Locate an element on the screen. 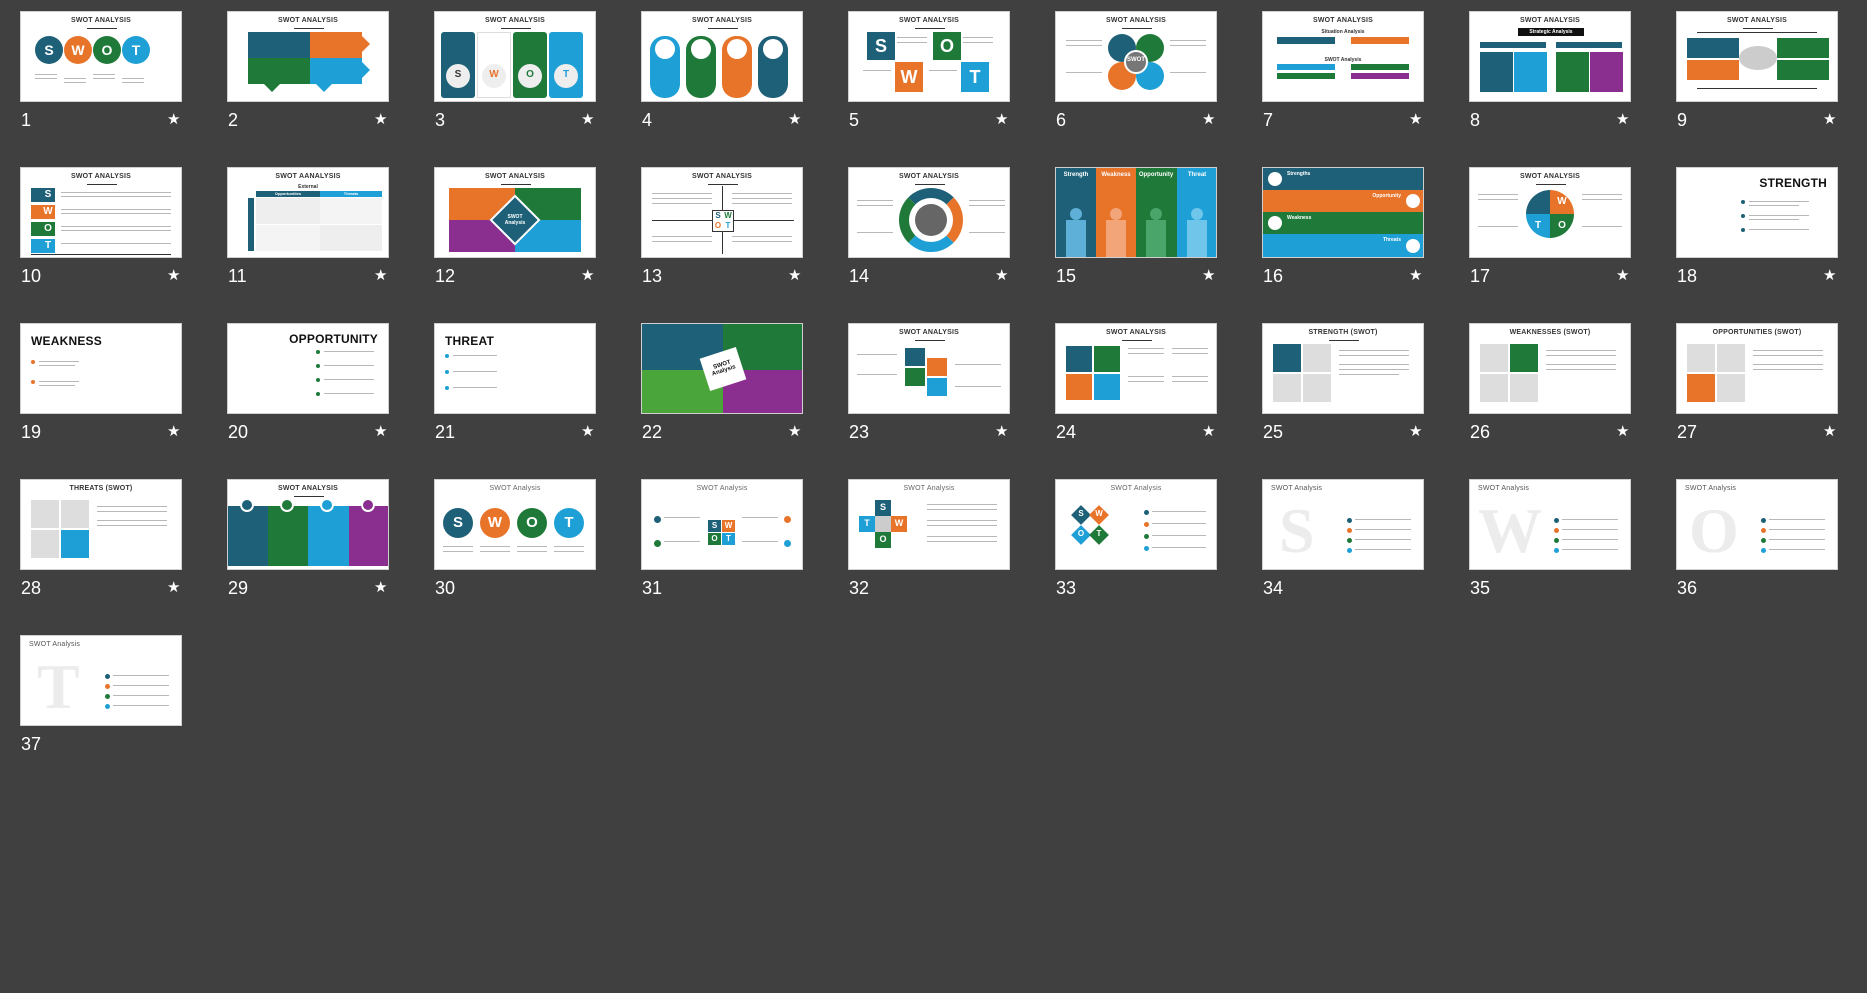 The image size is (1867, 993). slide-thumbnail: SWOT ANALYSIS SWOT 6 ★ is located at coordinates (1137, 76).